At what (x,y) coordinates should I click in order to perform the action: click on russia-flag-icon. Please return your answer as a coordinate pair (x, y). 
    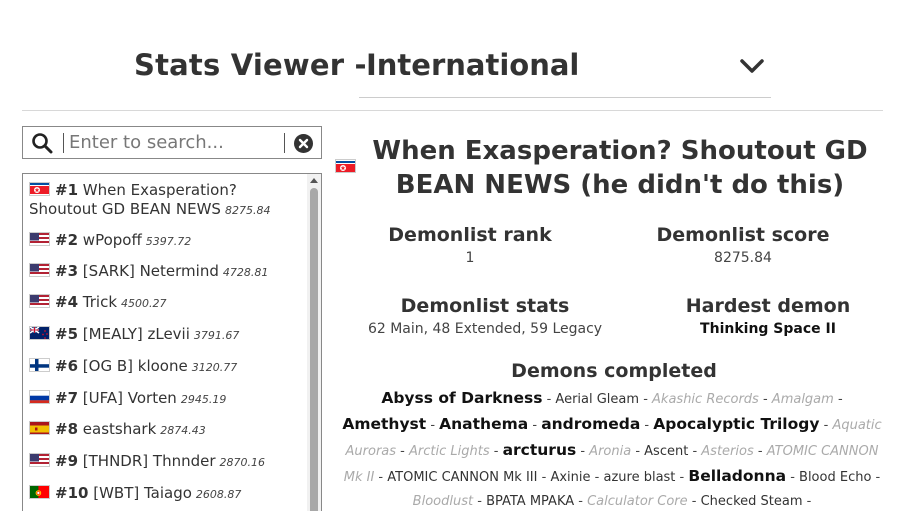
    Looking at the image, I should click on (39, 397).